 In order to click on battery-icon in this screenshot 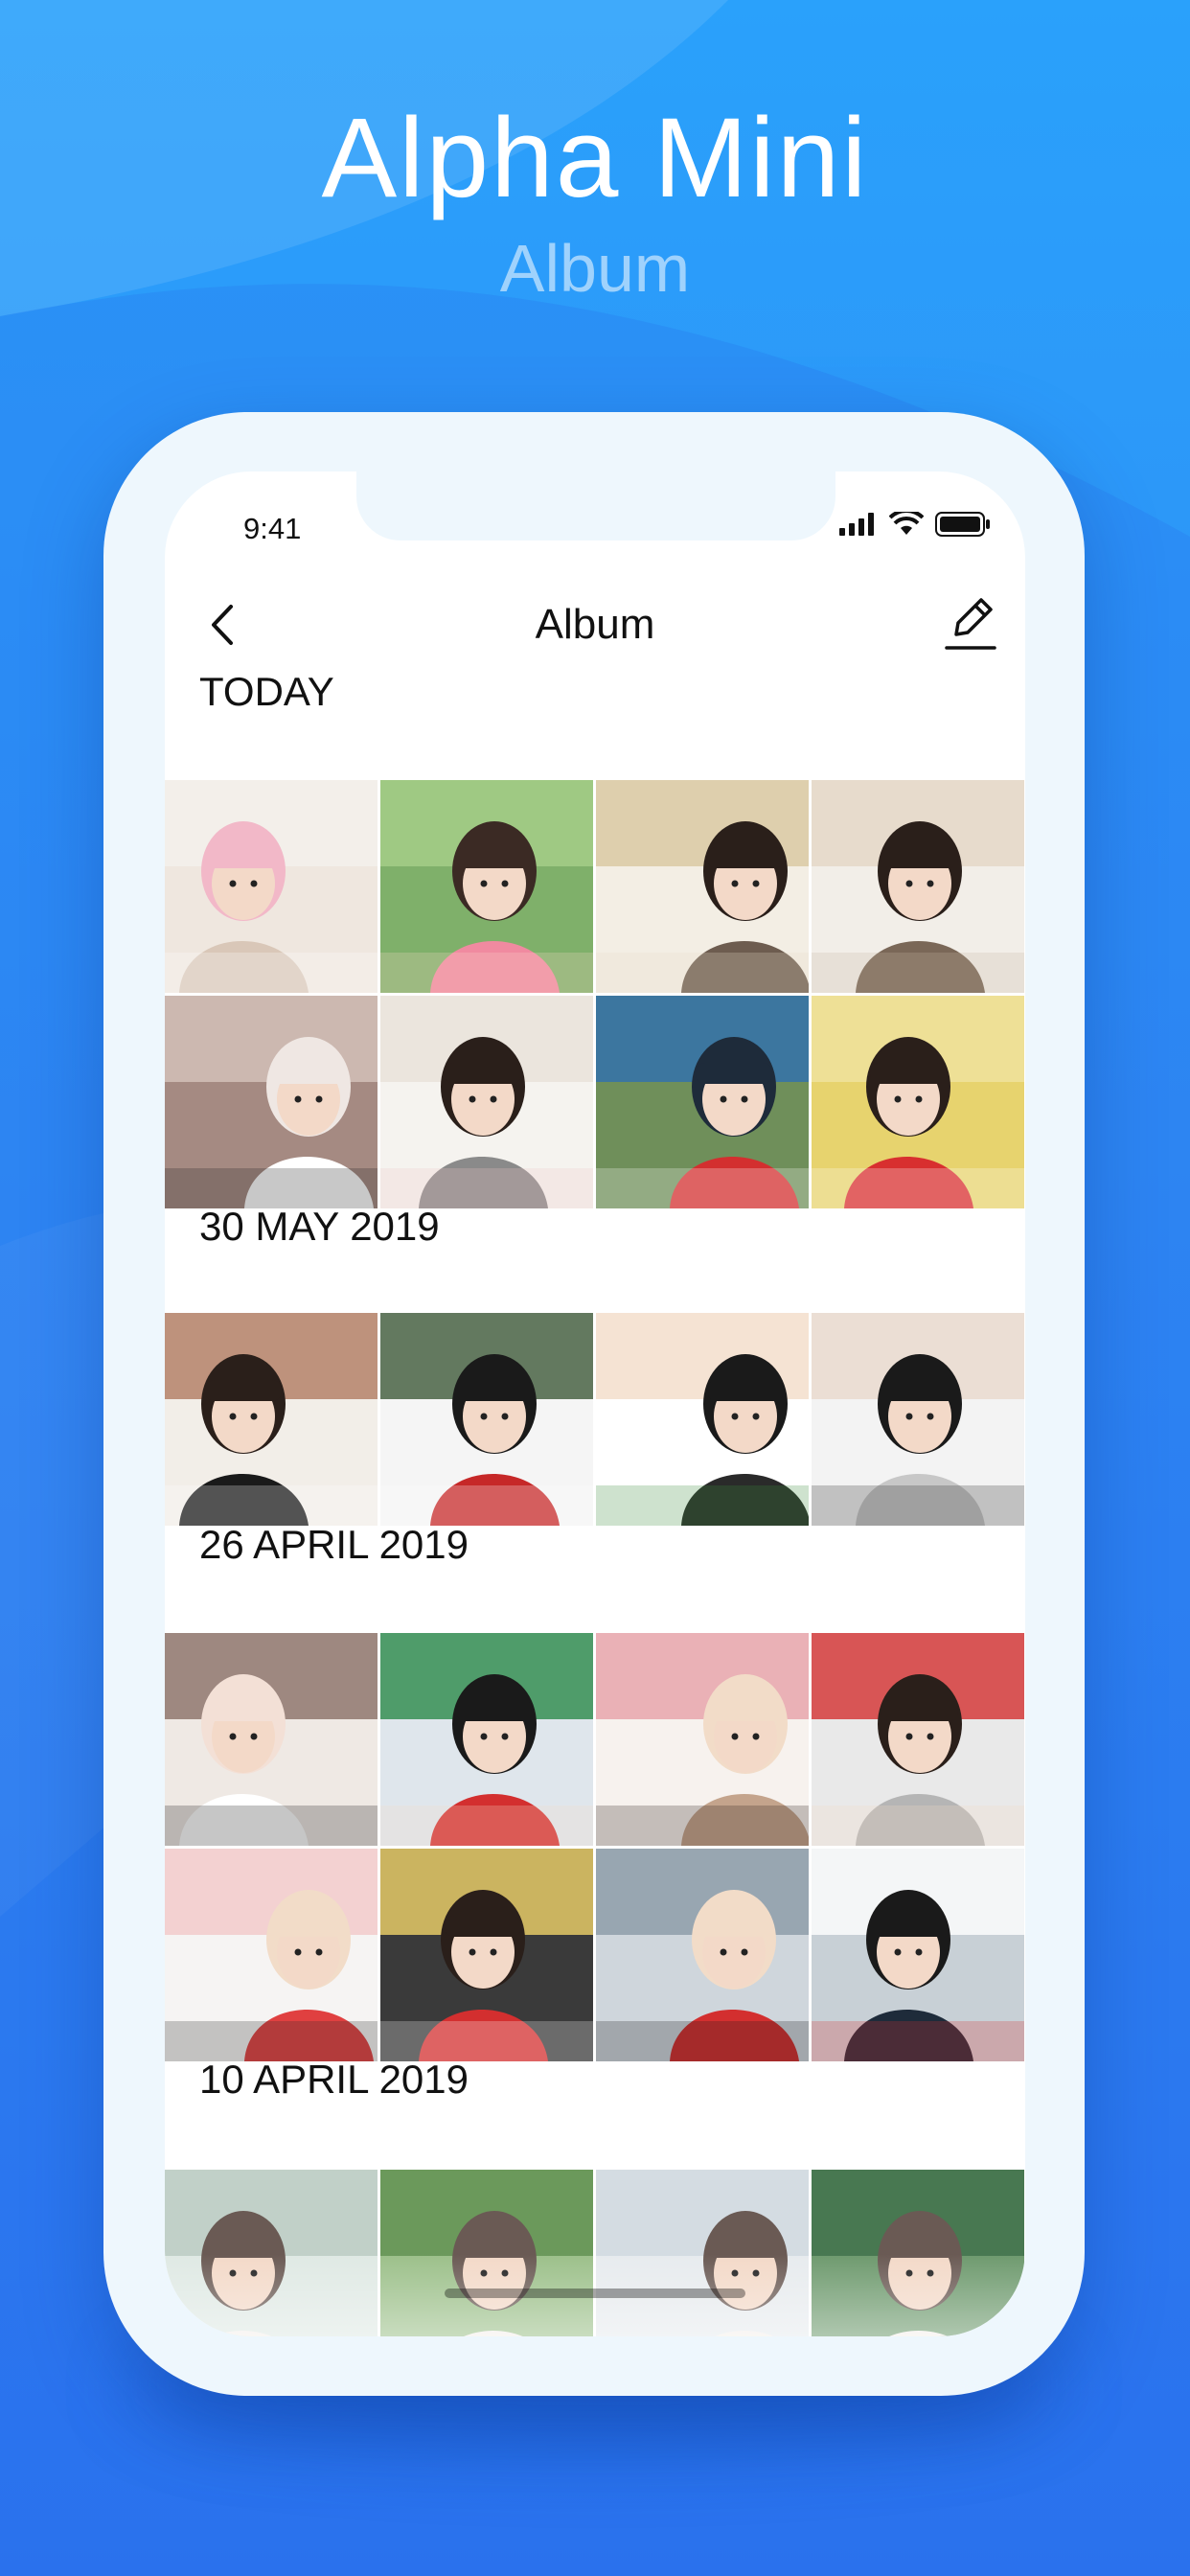, I will do `click(963, 525)`.